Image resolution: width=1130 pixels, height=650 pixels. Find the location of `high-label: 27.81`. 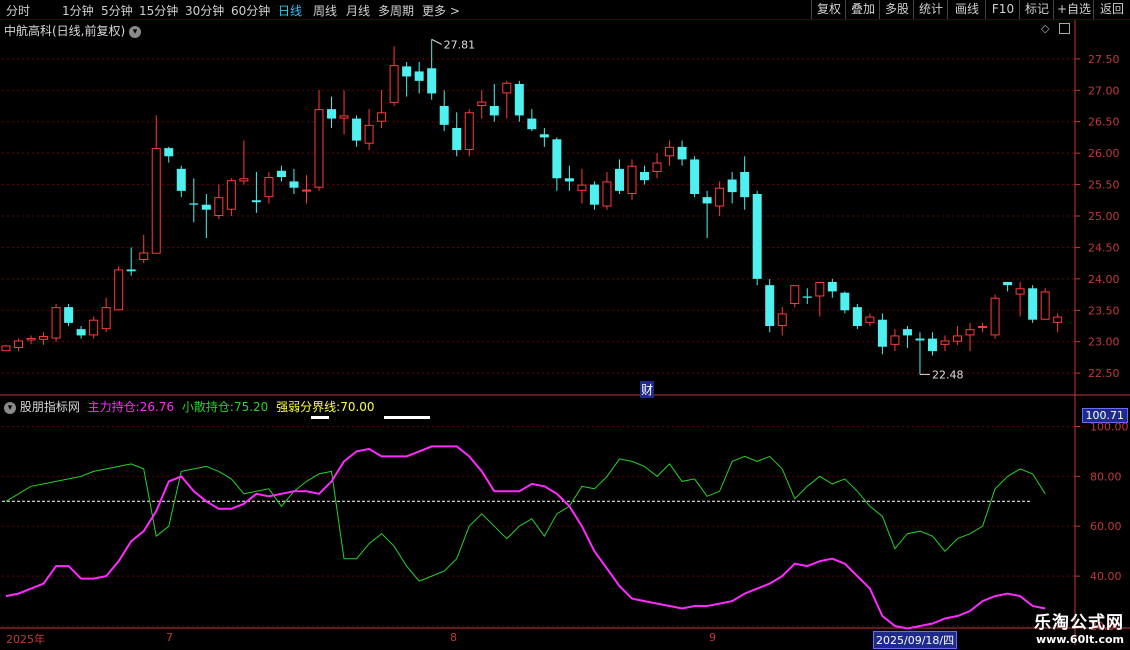

high-label: 27.81 is located at coordinates (460, 44).